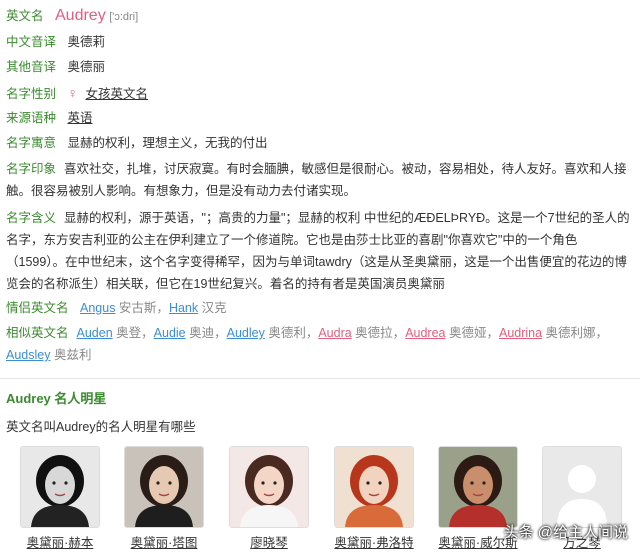 This screenshot has height=552, width=640. What do you see at coordinates (95, 333) in the screenshot?
I see `similar-name-link: Auden` at bounding box center [95, 333].